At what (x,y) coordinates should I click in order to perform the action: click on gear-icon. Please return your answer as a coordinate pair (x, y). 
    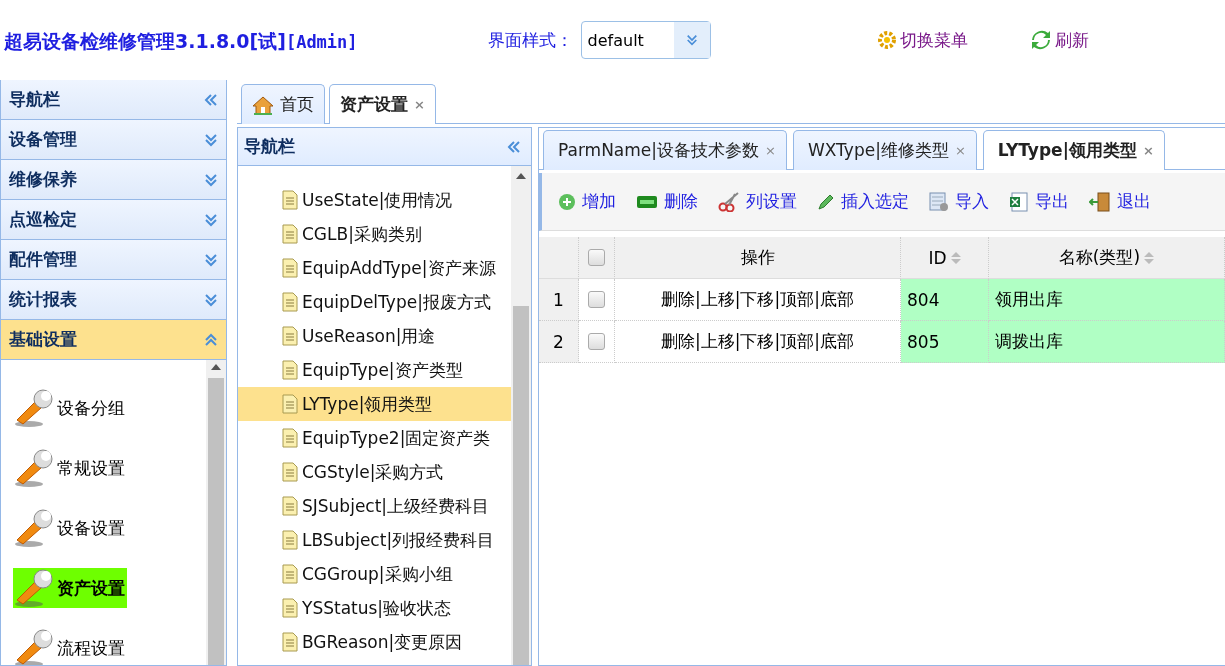
    Looking at the image, I should click on (886, 40).